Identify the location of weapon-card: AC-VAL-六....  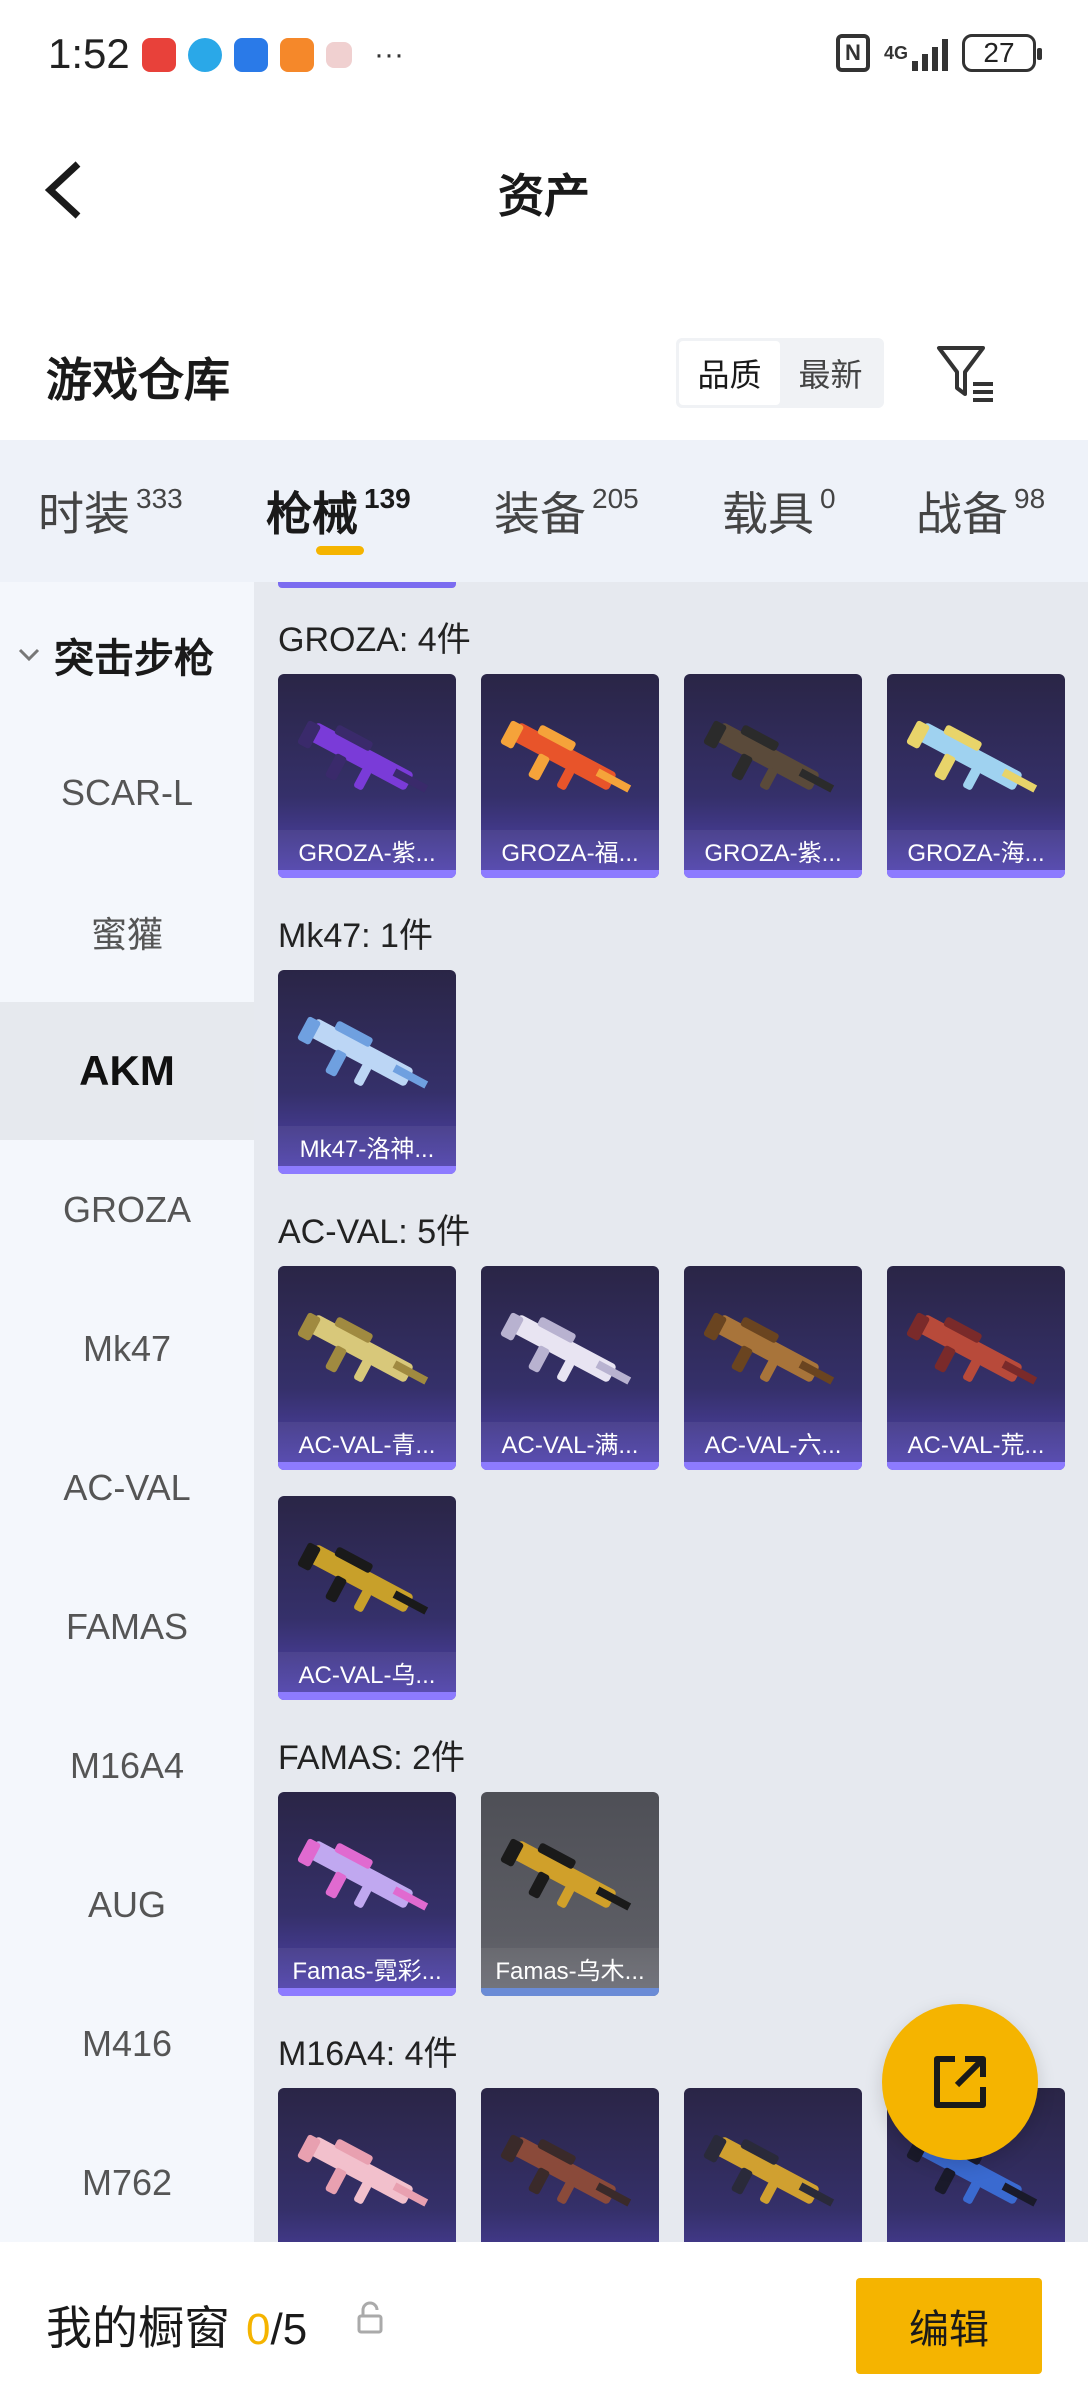
(773, 1368).